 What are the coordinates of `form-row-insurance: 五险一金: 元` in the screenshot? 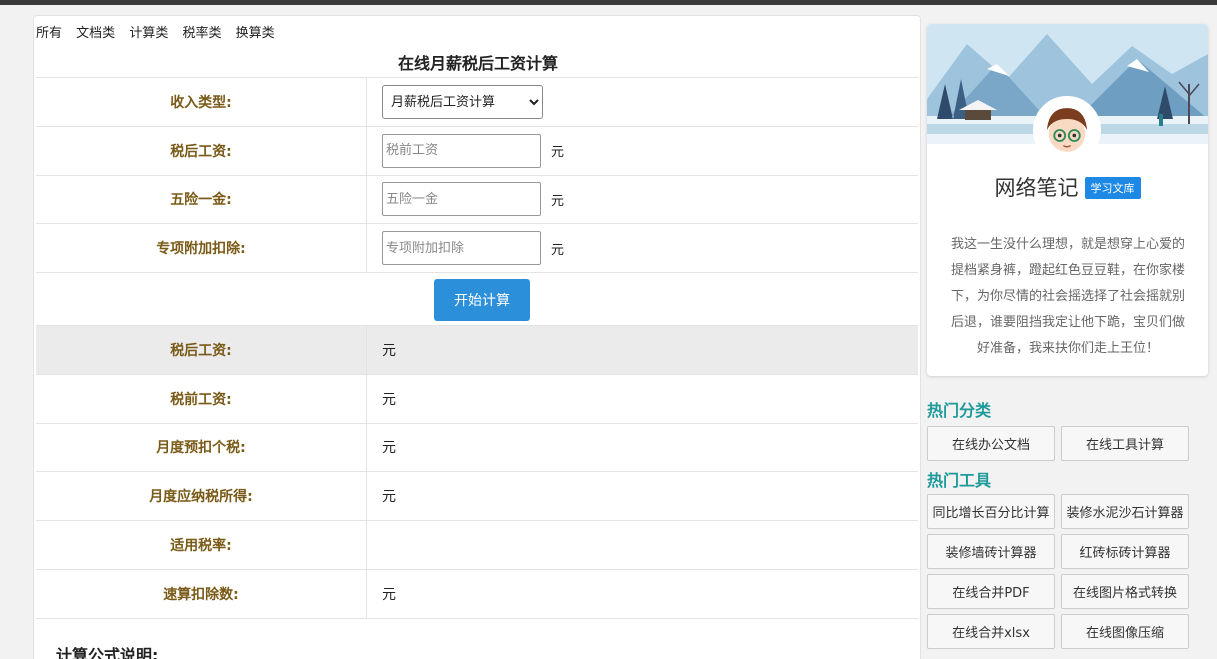 It's located at (477, 199).